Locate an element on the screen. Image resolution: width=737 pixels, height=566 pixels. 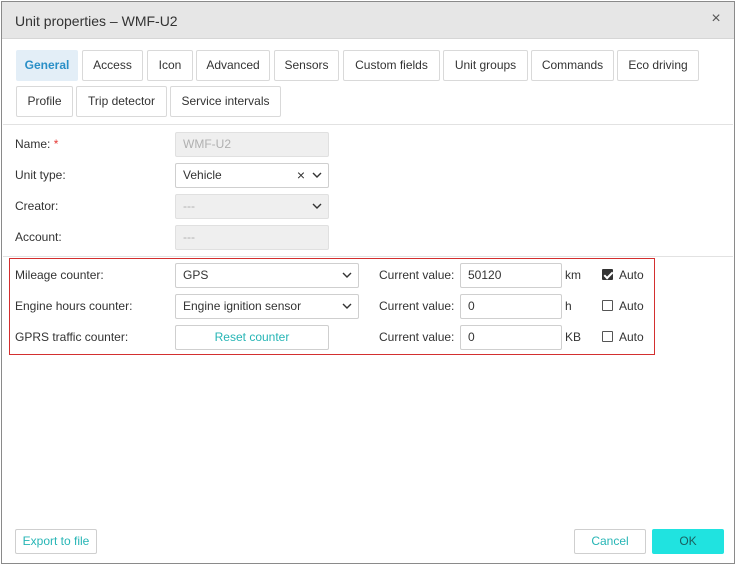
mileage-counter-label: Mileage counter: is located at coordinates (59, 275).